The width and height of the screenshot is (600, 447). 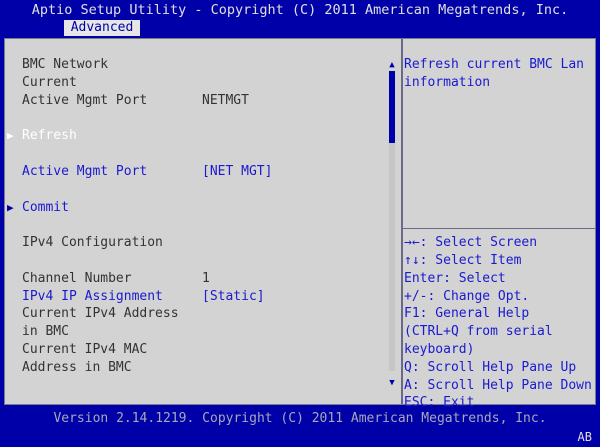 I want to click on active-mgmt-port-select-label: Active Mgmt Port, so click(x=84, y=171).